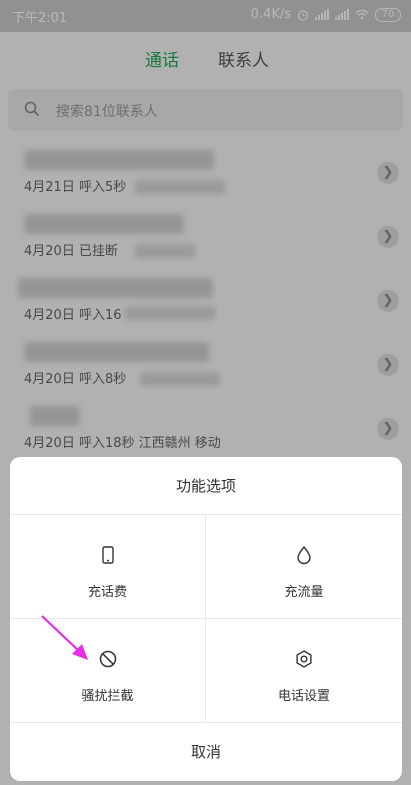 Image resolution: width=411 pixels, height=785 pixels. What do you see at coordinates (304, 567) in the screenshot?
I see `recharge-data-button: 充流量` at bounding box center [304, 567].